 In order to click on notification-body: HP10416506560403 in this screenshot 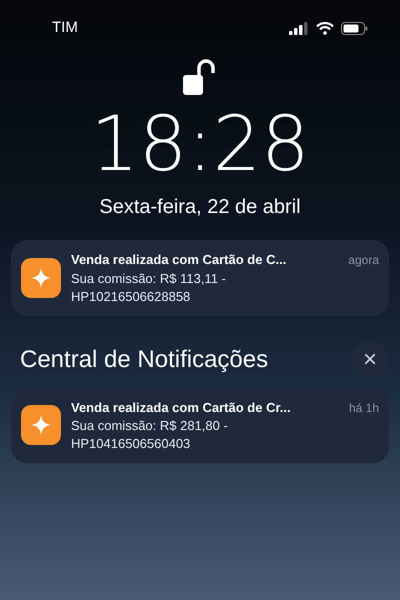, I will do `click(131, 444)`.